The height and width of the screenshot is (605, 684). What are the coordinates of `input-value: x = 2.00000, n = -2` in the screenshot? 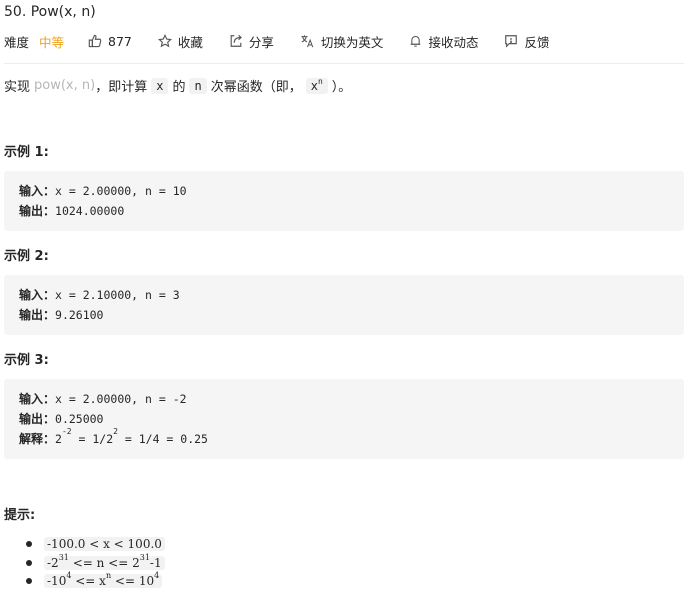 It's located at (121, 399).